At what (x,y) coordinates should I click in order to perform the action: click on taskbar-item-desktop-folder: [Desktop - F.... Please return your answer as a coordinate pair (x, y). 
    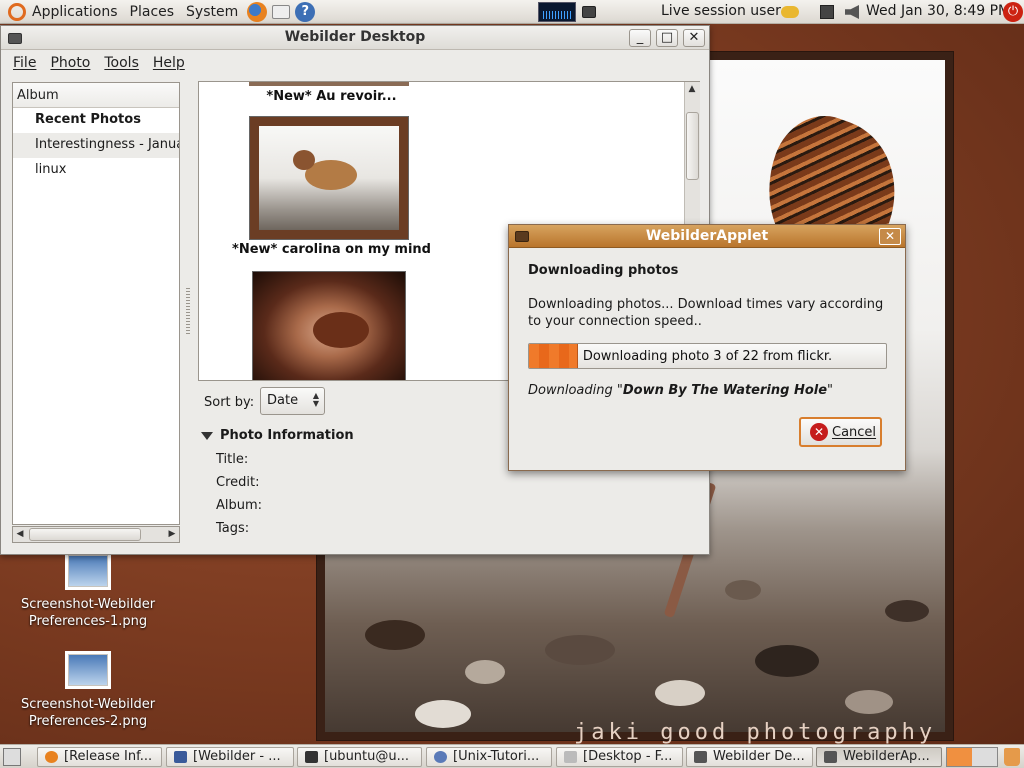
    Looking at the image, I should click on (619, 757).